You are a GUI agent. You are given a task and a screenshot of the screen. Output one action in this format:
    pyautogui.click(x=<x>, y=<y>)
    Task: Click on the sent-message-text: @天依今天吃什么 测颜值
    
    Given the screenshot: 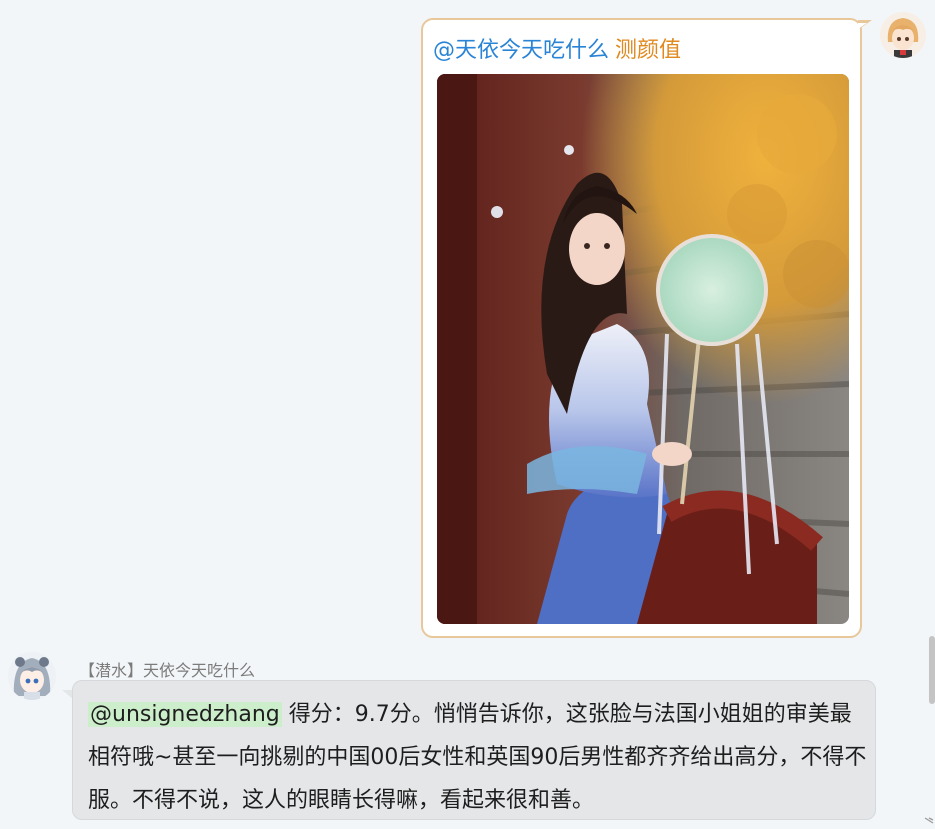 What is the action you would take?
    pyautogui.click(x=557, y=51)
    